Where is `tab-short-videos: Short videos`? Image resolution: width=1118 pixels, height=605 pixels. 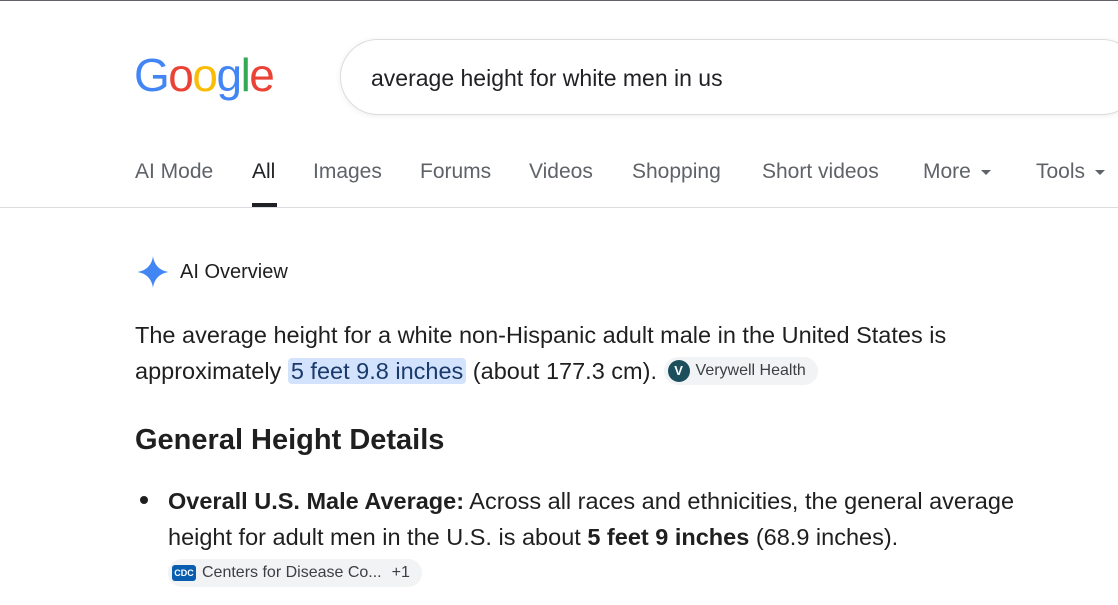 tab-short-videos: Short videos is located at coordinates (820, 172).